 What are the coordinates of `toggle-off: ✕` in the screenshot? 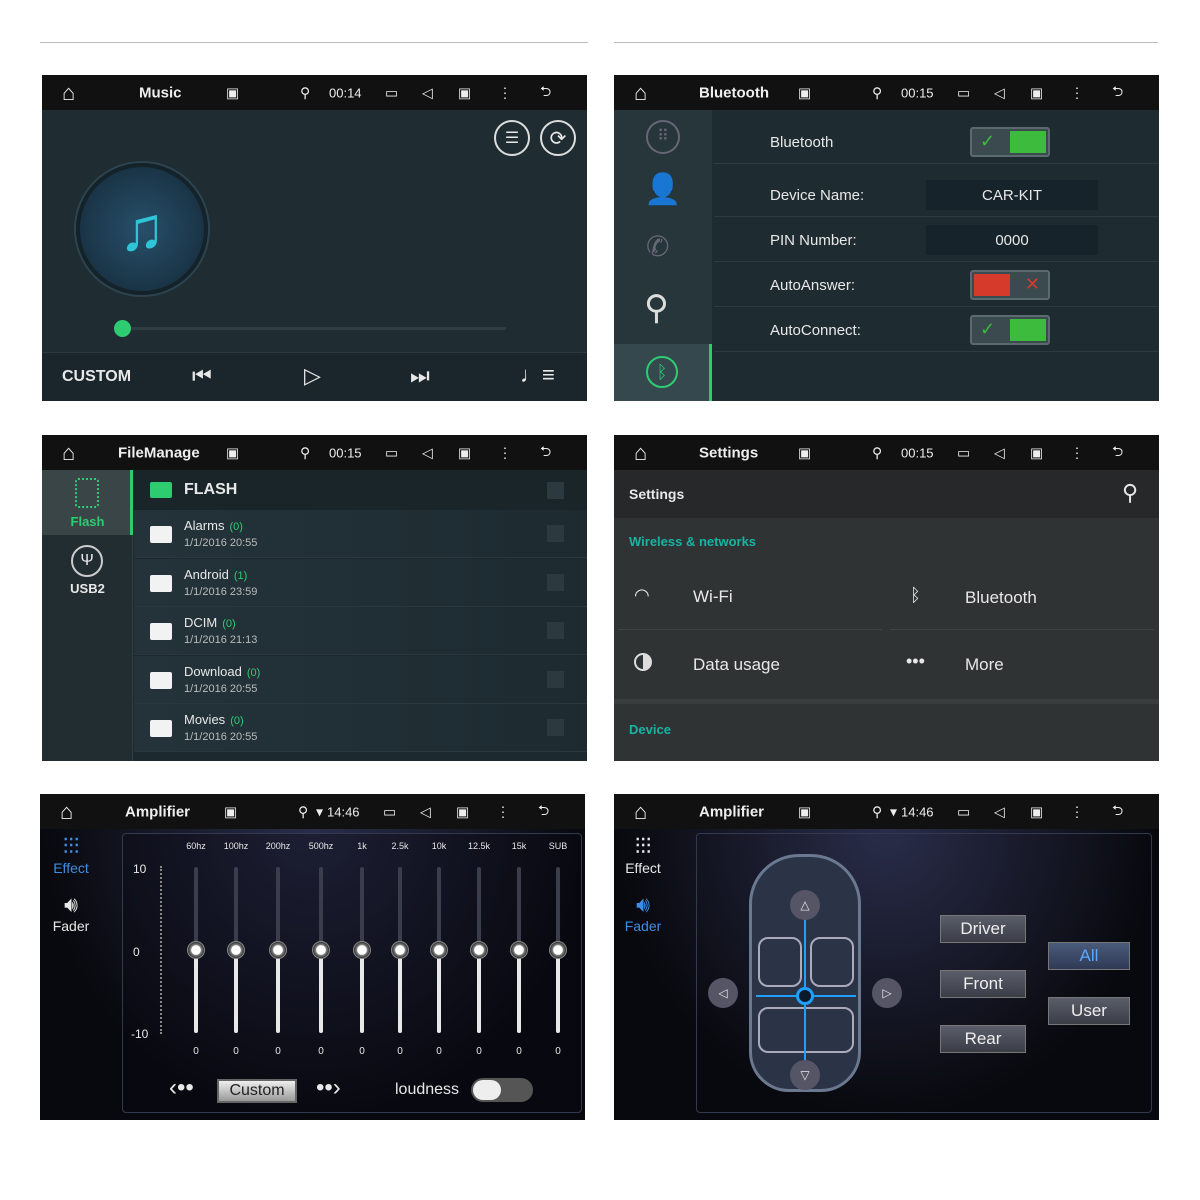 It's located at (1010, 285).